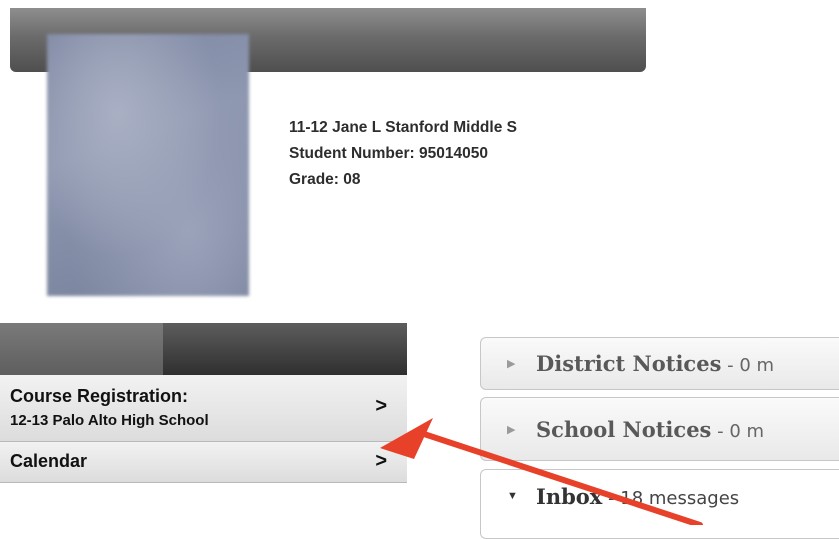 The height and width of the screenshot is (539, 839). Describe the element at coordinates (99, 396) in the screenshot. I see `course-registration-label: Course Registration:` at that location.